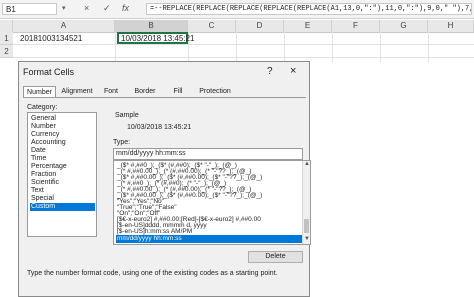  Describe the element at coordinates (62, 127) in the screenshot. I see `category-item-number: Number` at that location.